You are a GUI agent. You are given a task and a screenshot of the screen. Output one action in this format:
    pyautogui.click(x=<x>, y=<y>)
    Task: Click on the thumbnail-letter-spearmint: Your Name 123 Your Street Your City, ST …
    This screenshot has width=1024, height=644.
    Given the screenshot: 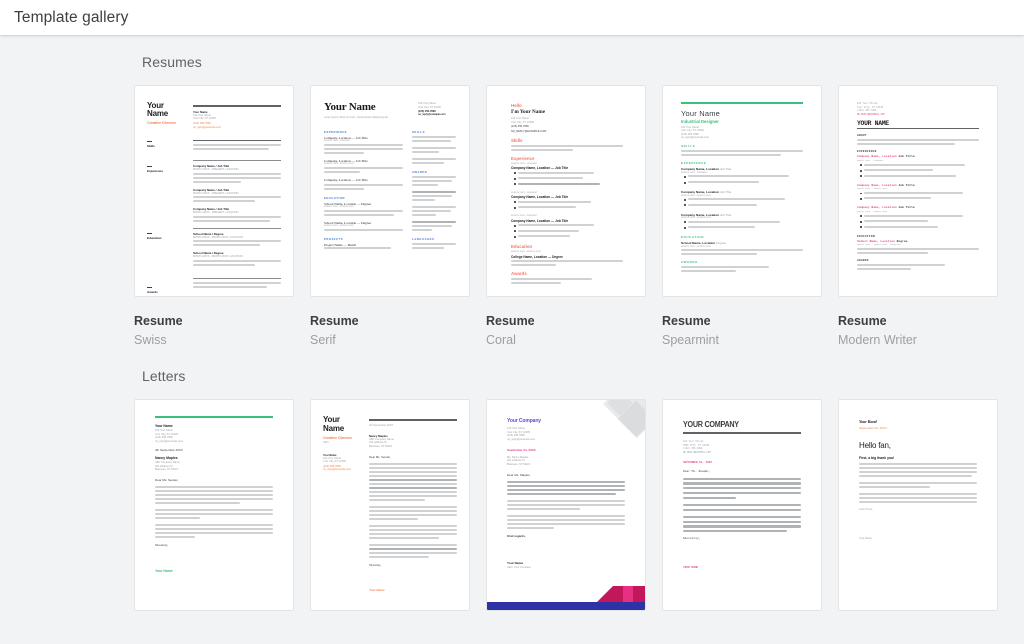 What is the action you would take?
    pyautogui.click(x=214, y=505)
    